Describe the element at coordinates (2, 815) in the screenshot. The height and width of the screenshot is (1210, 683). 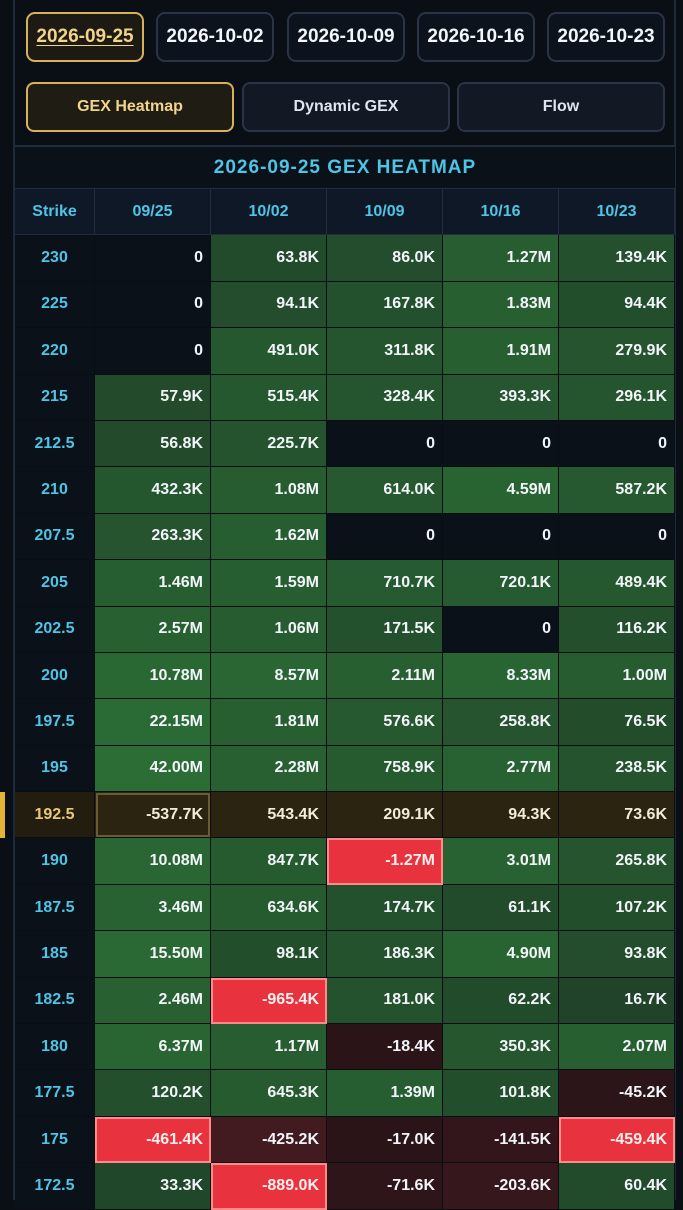
I see `current-price-marker` at that location.